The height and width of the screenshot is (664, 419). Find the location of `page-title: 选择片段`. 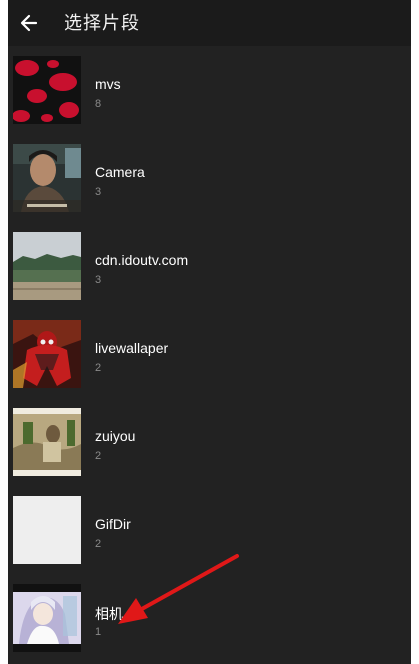

page-title: 选择片段 is located at coordinates (102, 23).